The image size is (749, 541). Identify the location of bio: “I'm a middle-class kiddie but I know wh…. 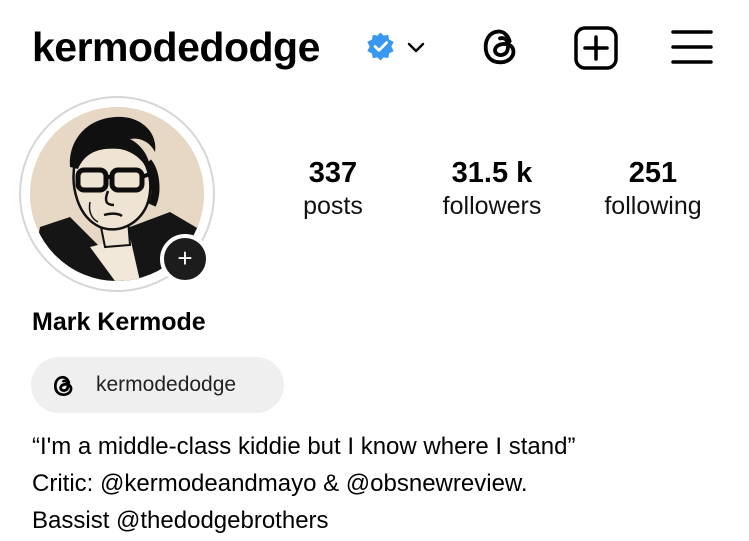
(303, 483).